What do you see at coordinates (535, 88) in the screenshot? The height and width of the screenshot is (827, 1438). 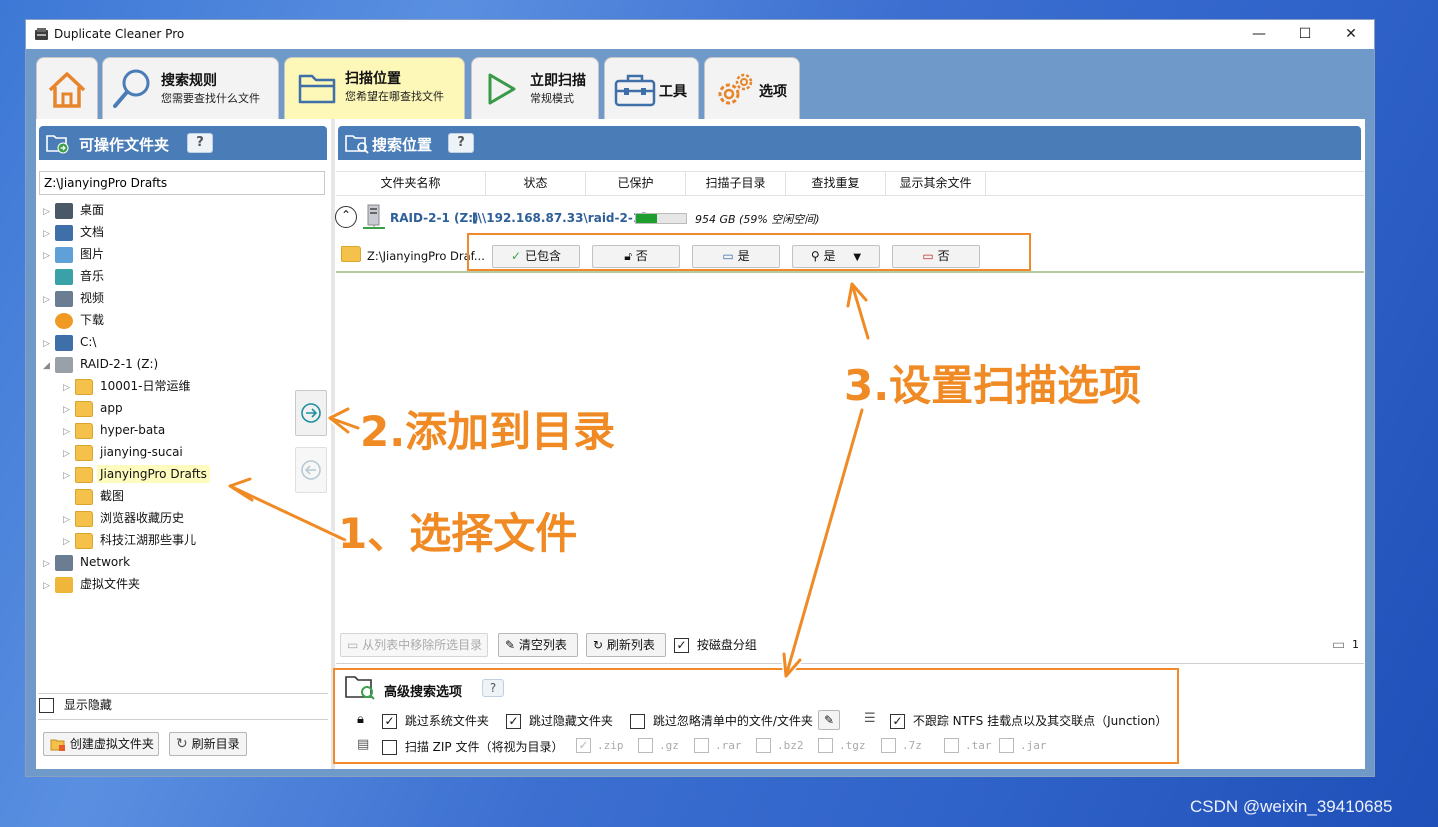 I see `tab-scan-now: 立即扫描 常规模式` at bounding box center [535, 88].